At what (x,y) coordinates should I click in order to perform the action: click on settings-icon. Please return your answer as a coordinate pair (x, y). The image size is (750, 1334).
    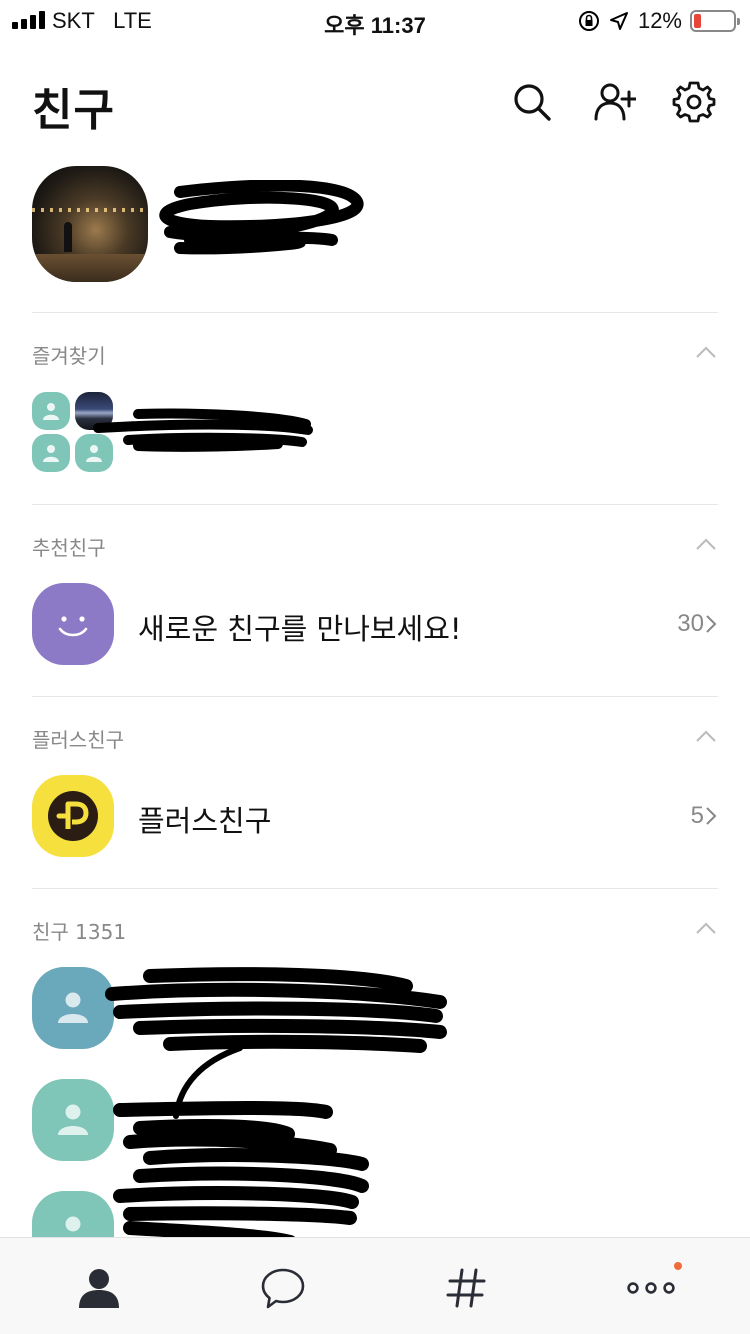
    Looking at the image, I should click on (694, 102).